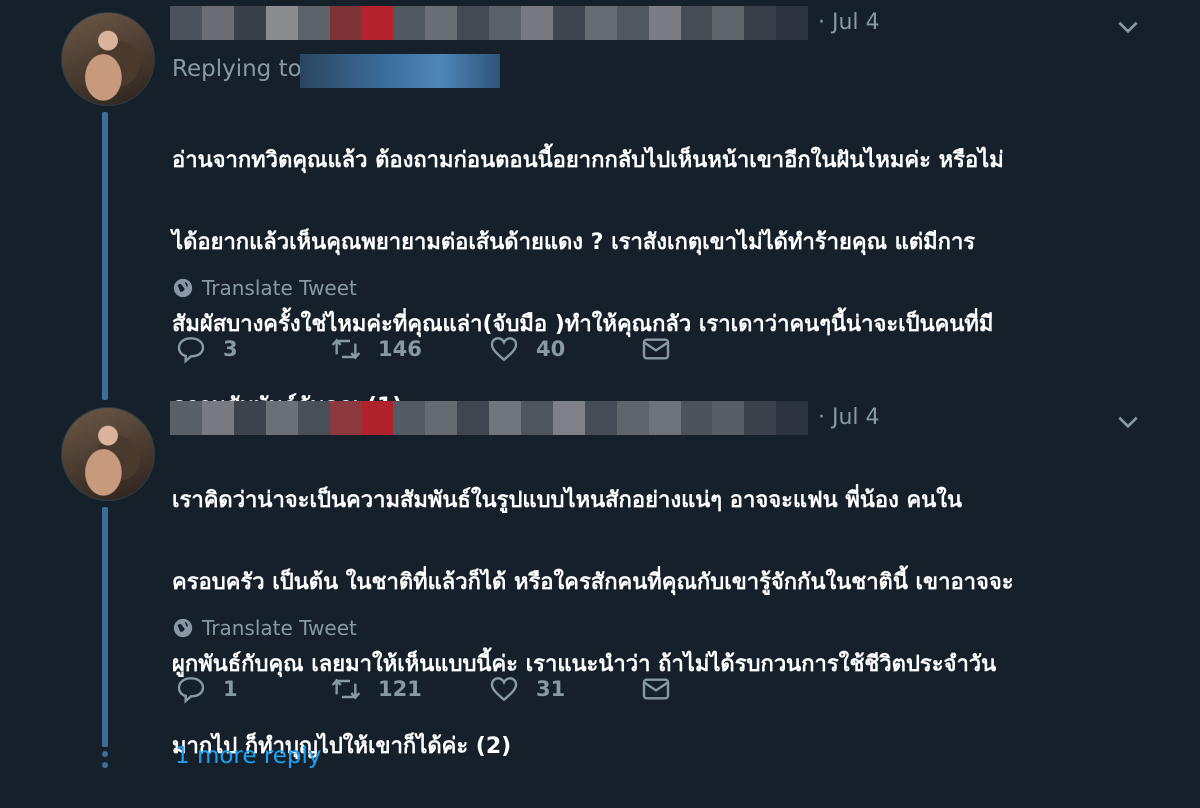 Image resolution: width=1200 pixels, height=808 pixels. I want to click on replying-to-label: Replying to, so click(237, 69).